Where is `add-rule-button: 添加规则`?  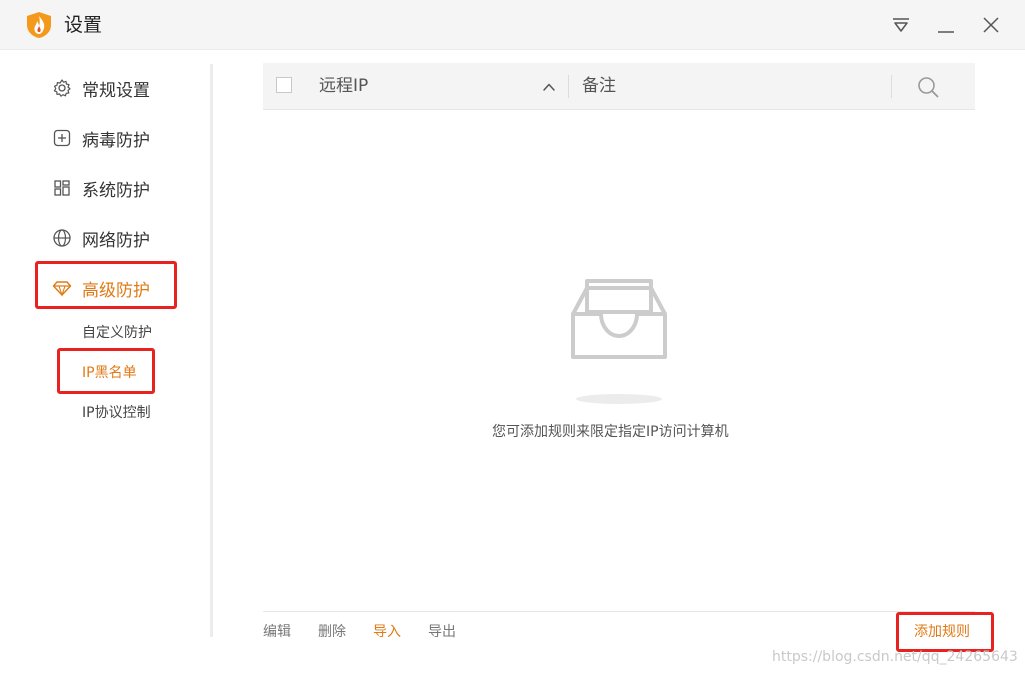
add-rule-button: 添加规则 is located at coordinates (942, 632).